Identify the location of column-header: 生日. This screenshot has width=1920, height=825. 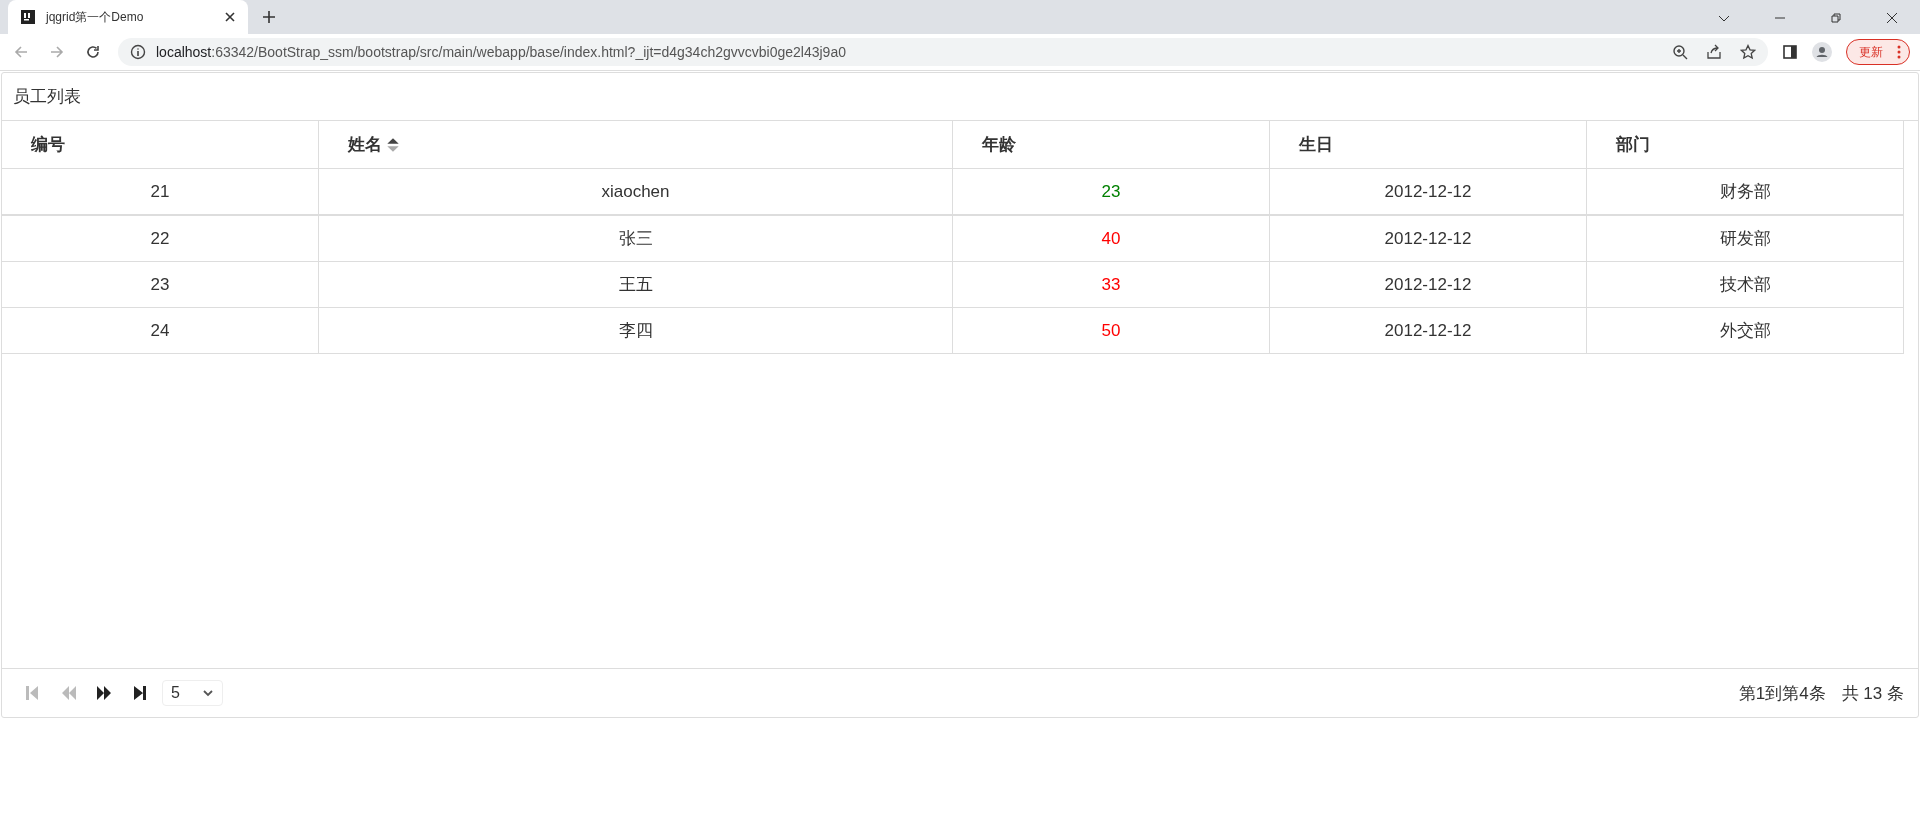
(1428, 144).